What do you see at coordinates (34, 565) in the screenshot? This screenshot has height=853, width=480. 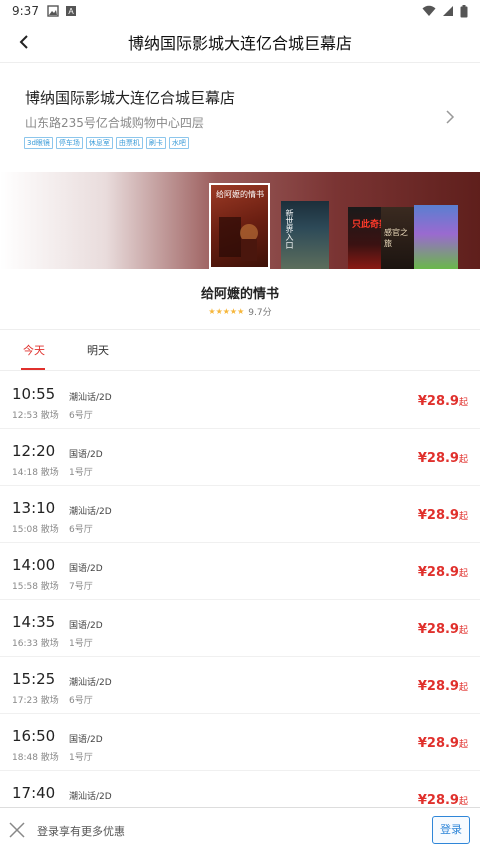 I see `session-start-time: 14:00` at bounding box center [34, 565].